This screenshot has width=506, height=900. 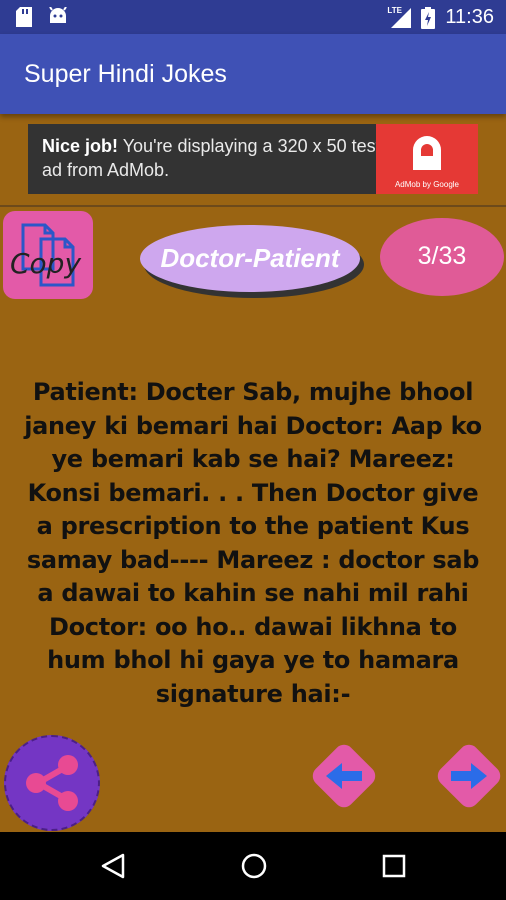 What do you see at coordinates (427, 153) in the screenshot?
I see `admob-icon` at bounding box center [427, 153].